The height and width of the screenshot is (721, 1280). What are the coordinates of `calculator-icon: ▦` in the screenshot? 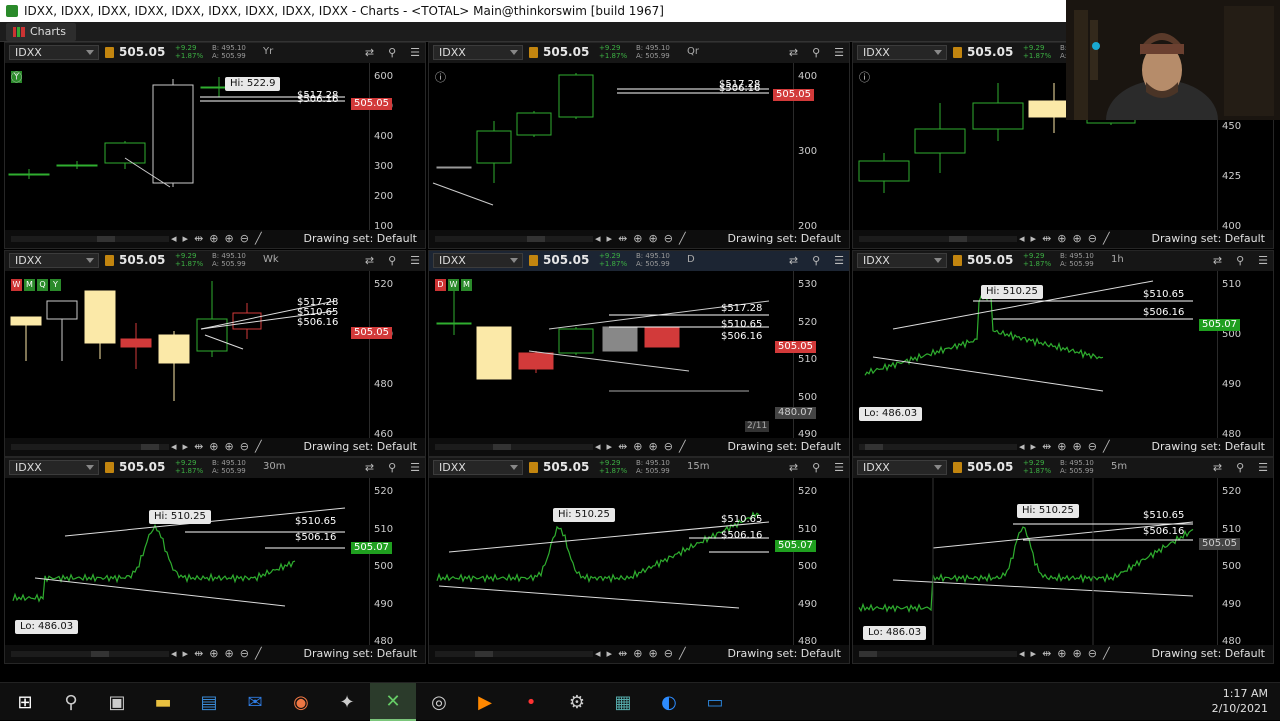 It's located at (623, 702).